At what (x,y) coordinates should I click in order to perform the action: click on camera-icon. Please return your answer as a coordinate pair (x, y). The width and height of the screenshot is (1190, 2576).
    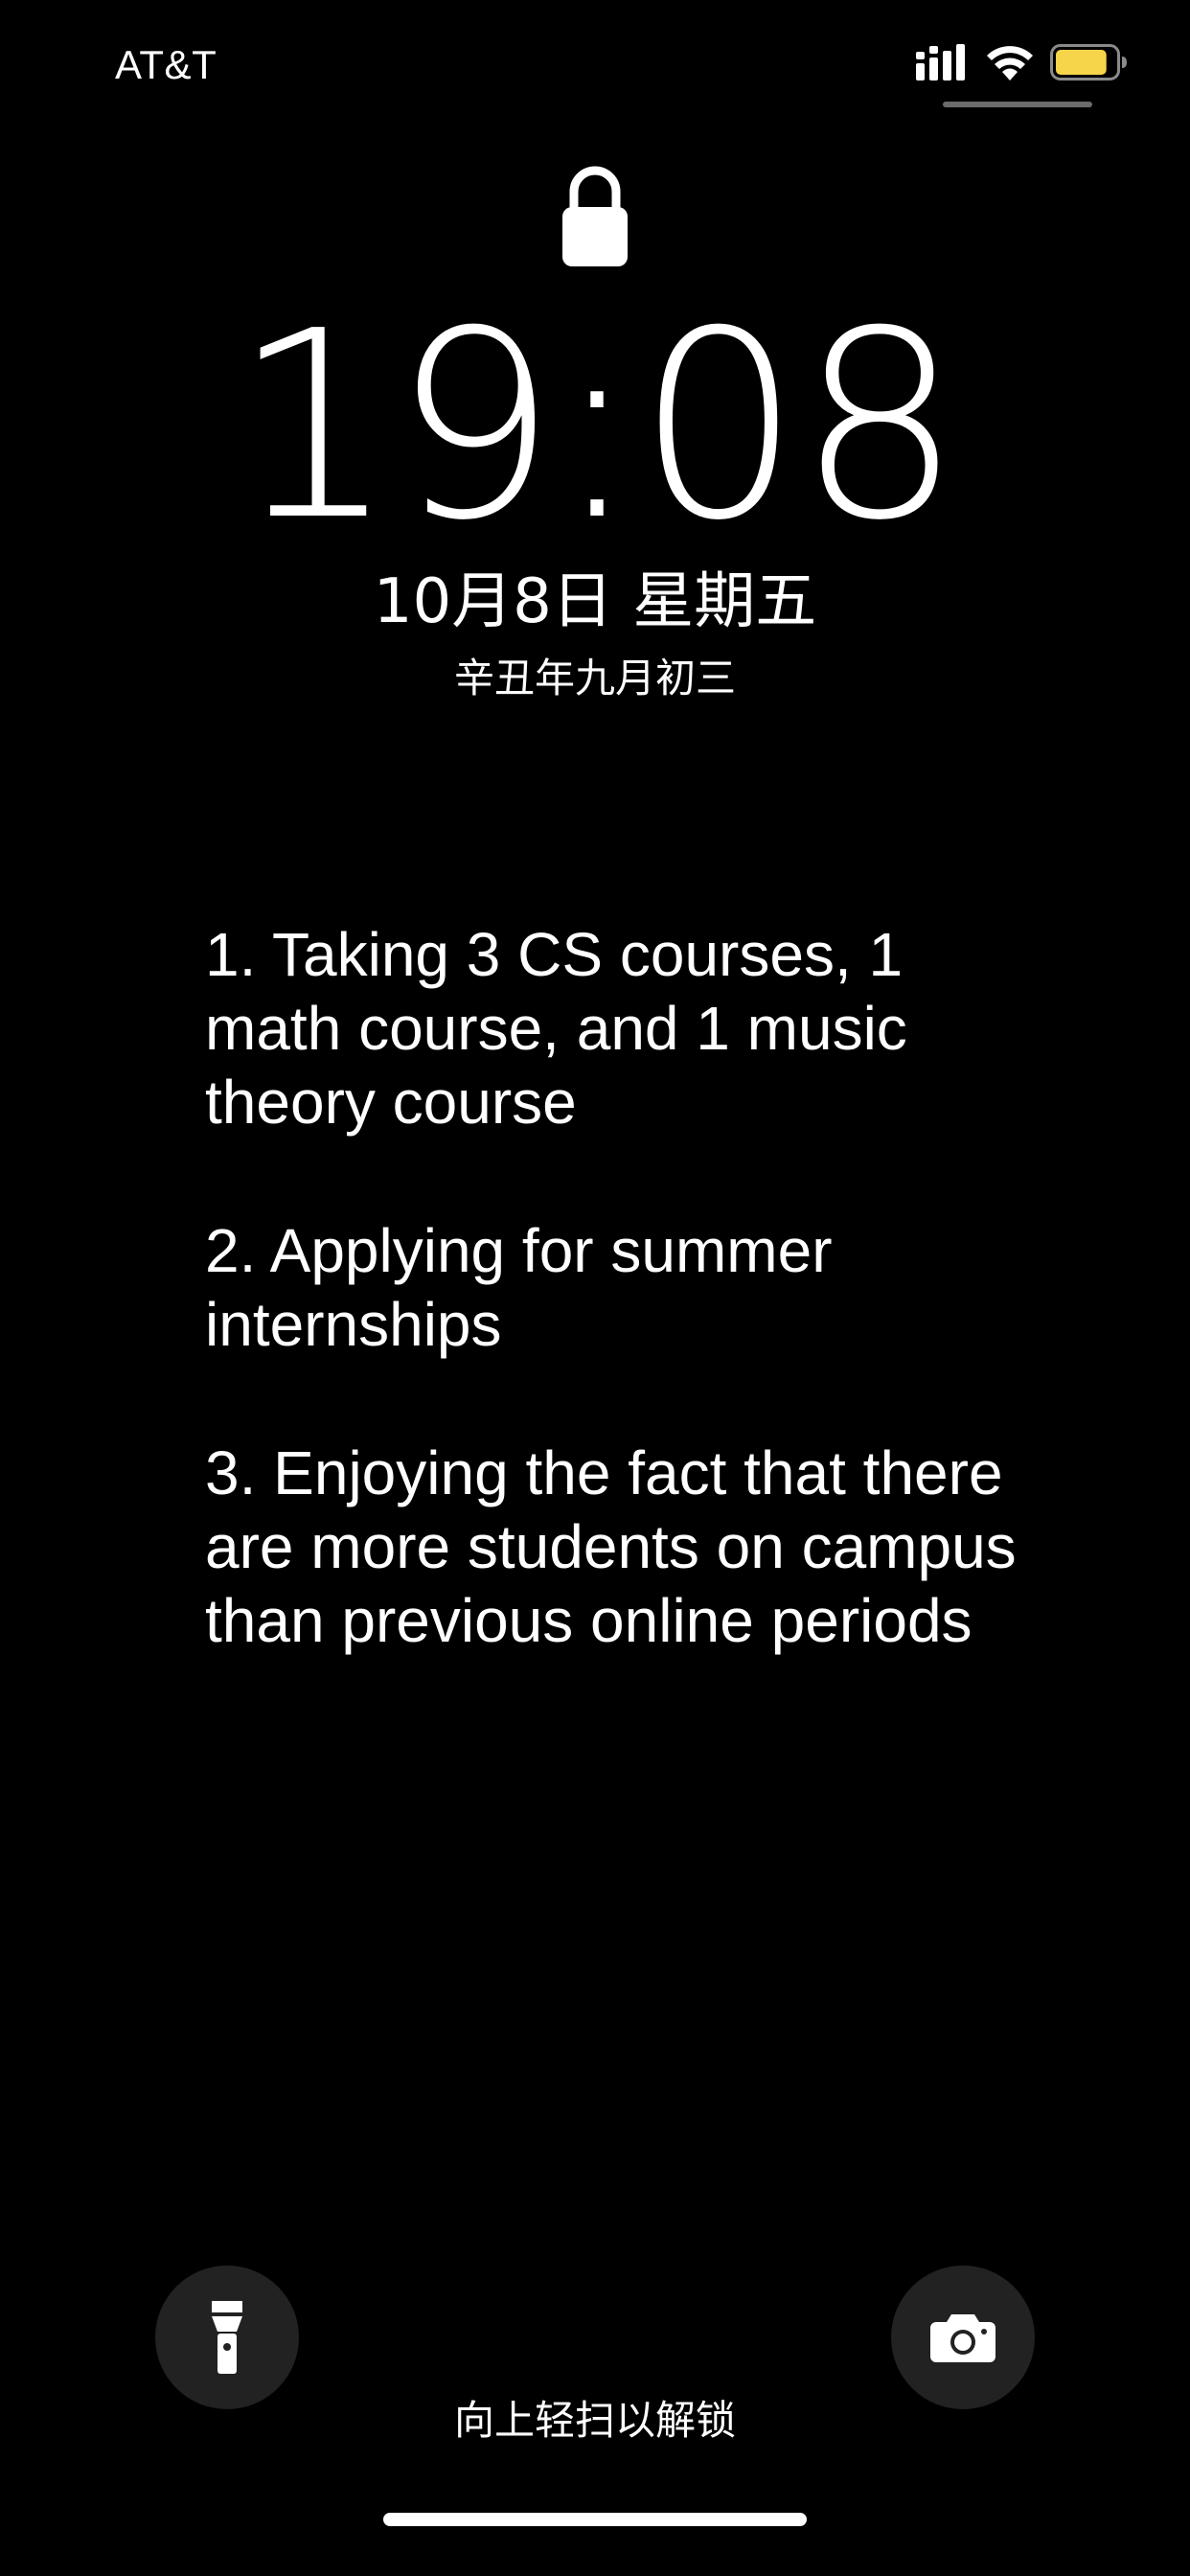
    Looking at the image, I should click on (963, 2338).